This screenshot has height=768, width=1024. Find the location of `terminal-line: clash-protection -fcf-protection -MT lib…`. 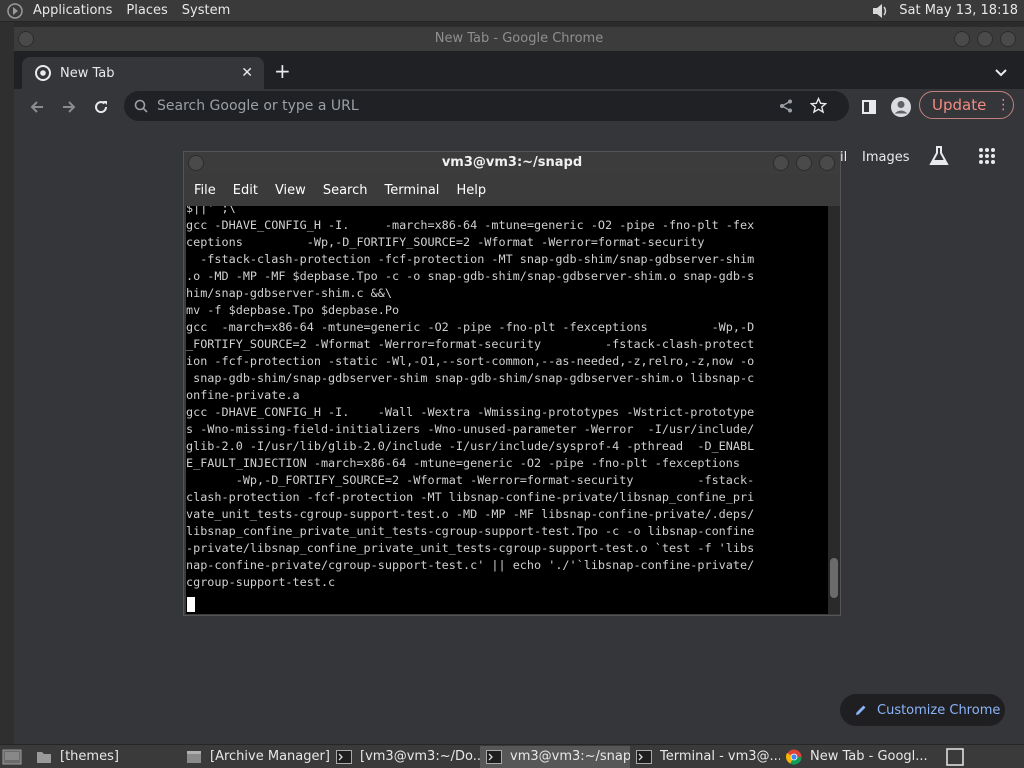

terminal-line: clash-protection -fcf-protection -MT lib… is located at coordinates (470, 497).